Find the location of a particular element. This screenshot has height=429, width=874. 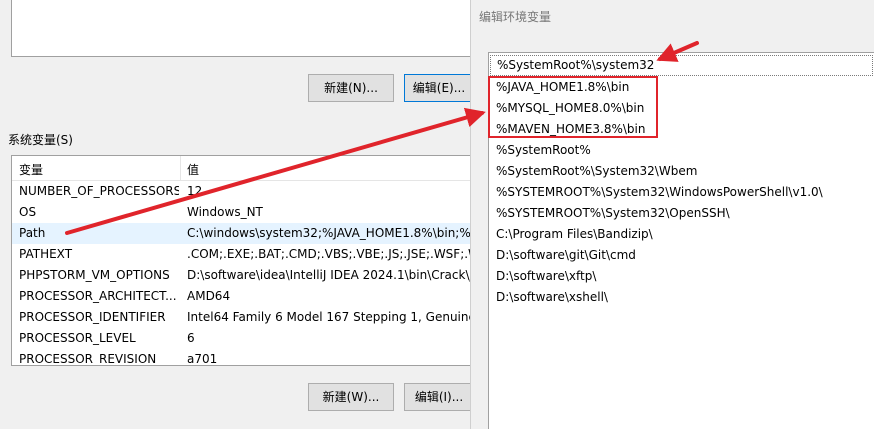

path-entry: %SystemRoot% is located at coordinates (543, 150).